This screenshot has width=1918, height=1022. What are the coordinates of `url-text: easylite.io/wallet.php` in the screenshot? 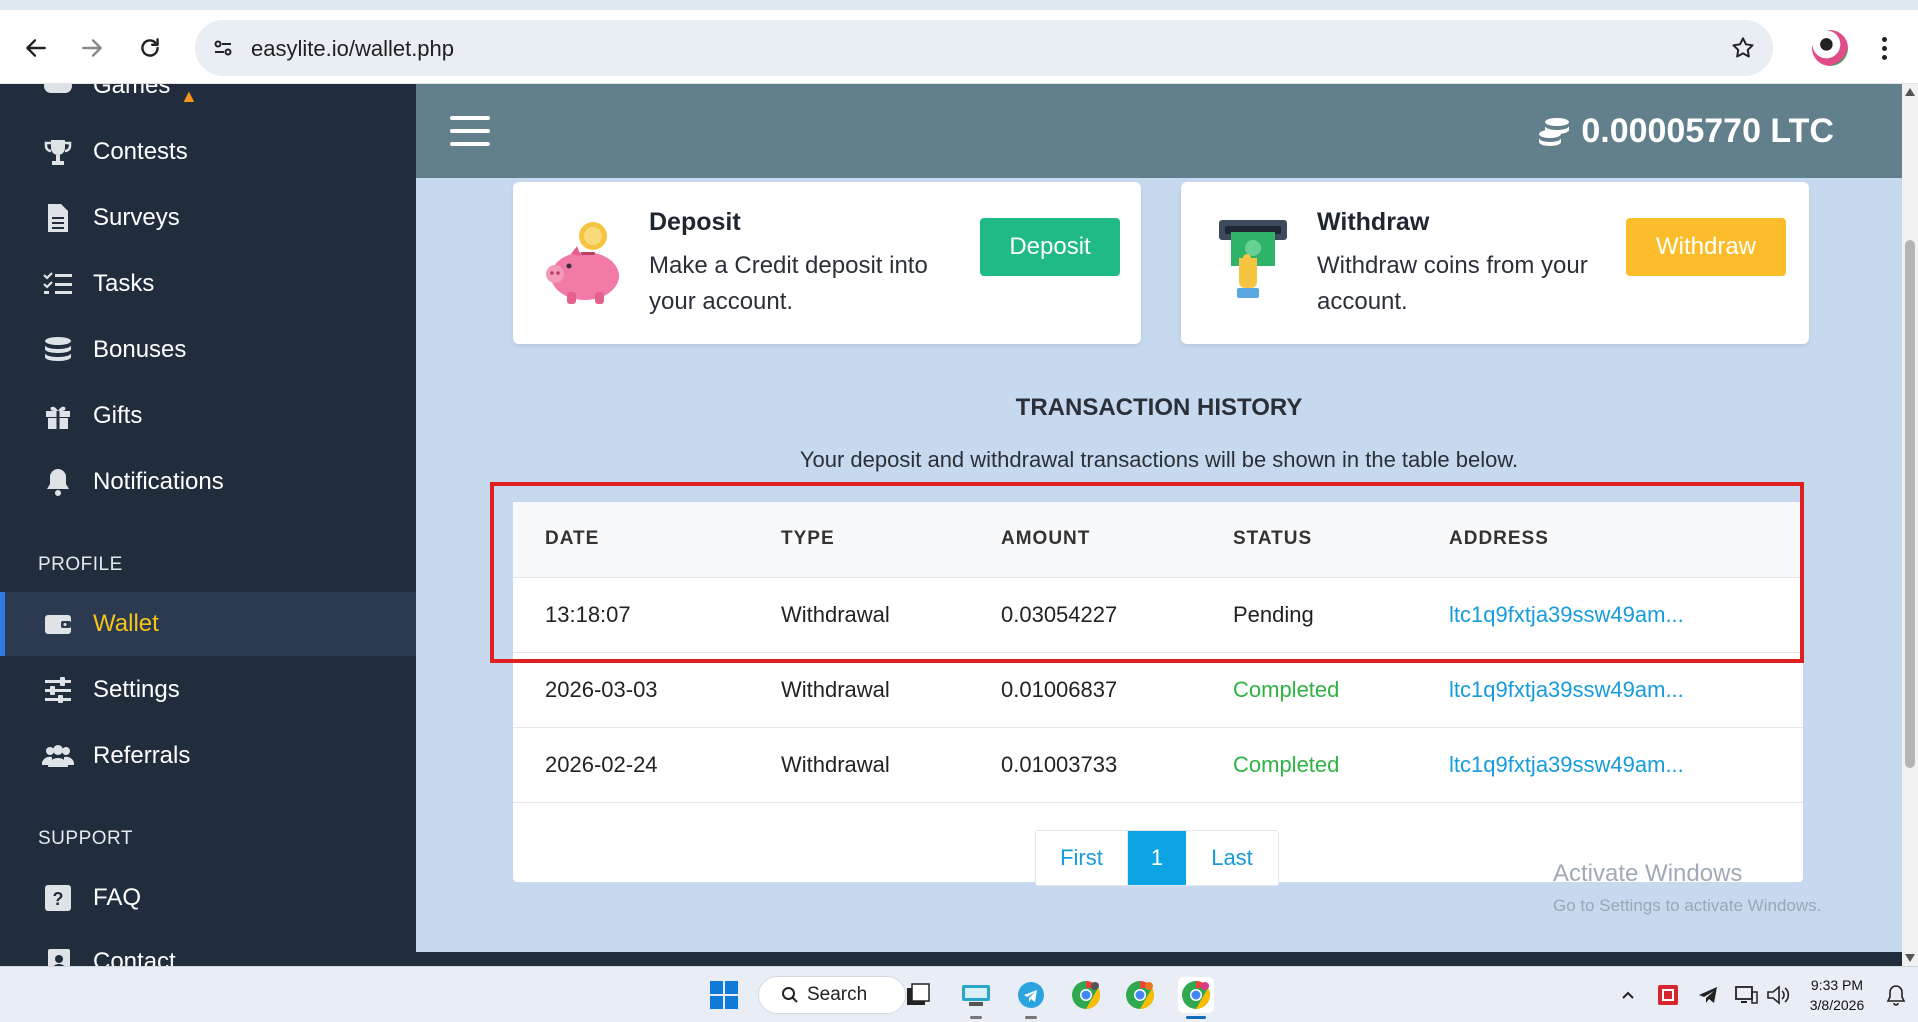 It's located at (352, 49).